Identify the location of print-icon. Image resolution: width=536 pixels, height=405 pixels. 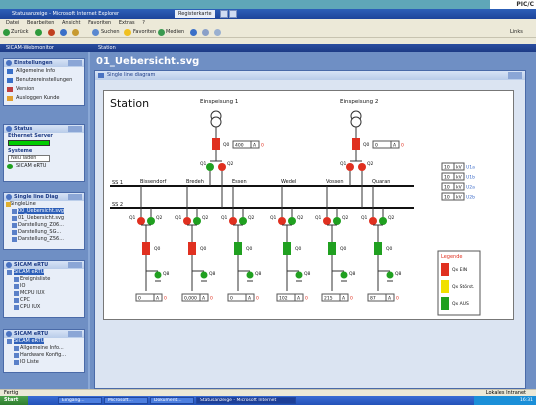
(217, 32).